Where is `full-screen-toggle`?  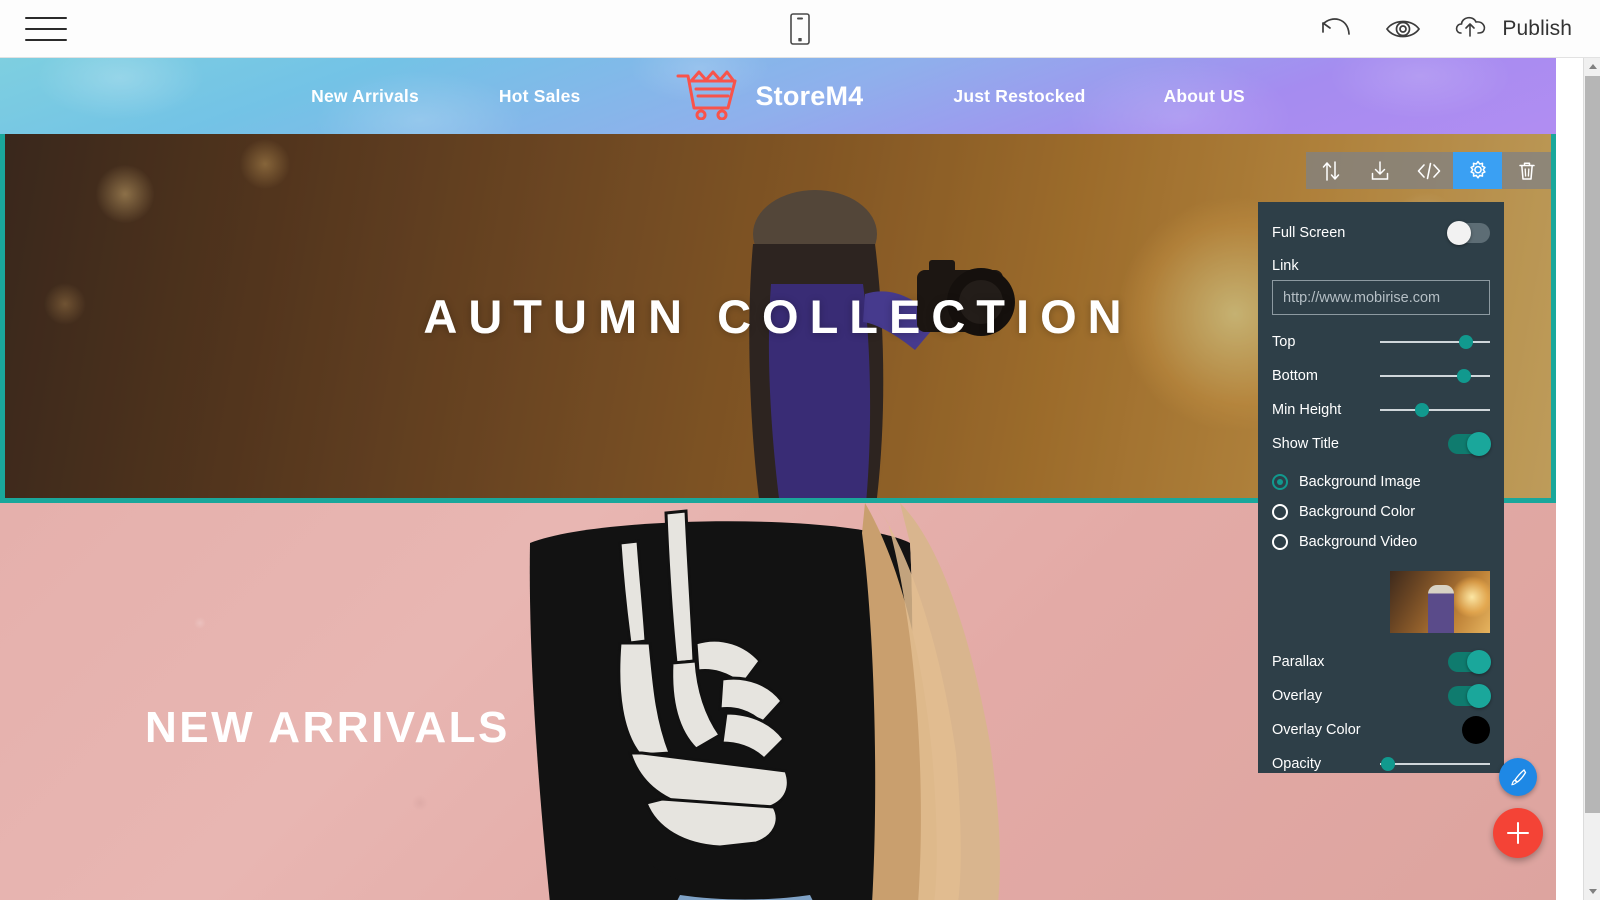 full-screen-toggle is located at coordinates (1468, 233).